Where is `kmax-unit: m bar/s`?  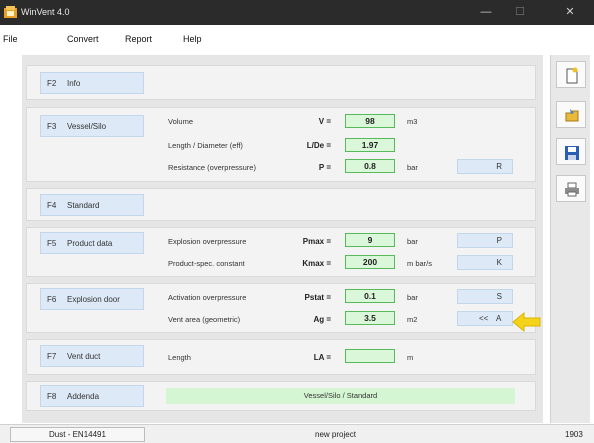 kmax-unit: m bar/s is located at coordinates (420, 263).